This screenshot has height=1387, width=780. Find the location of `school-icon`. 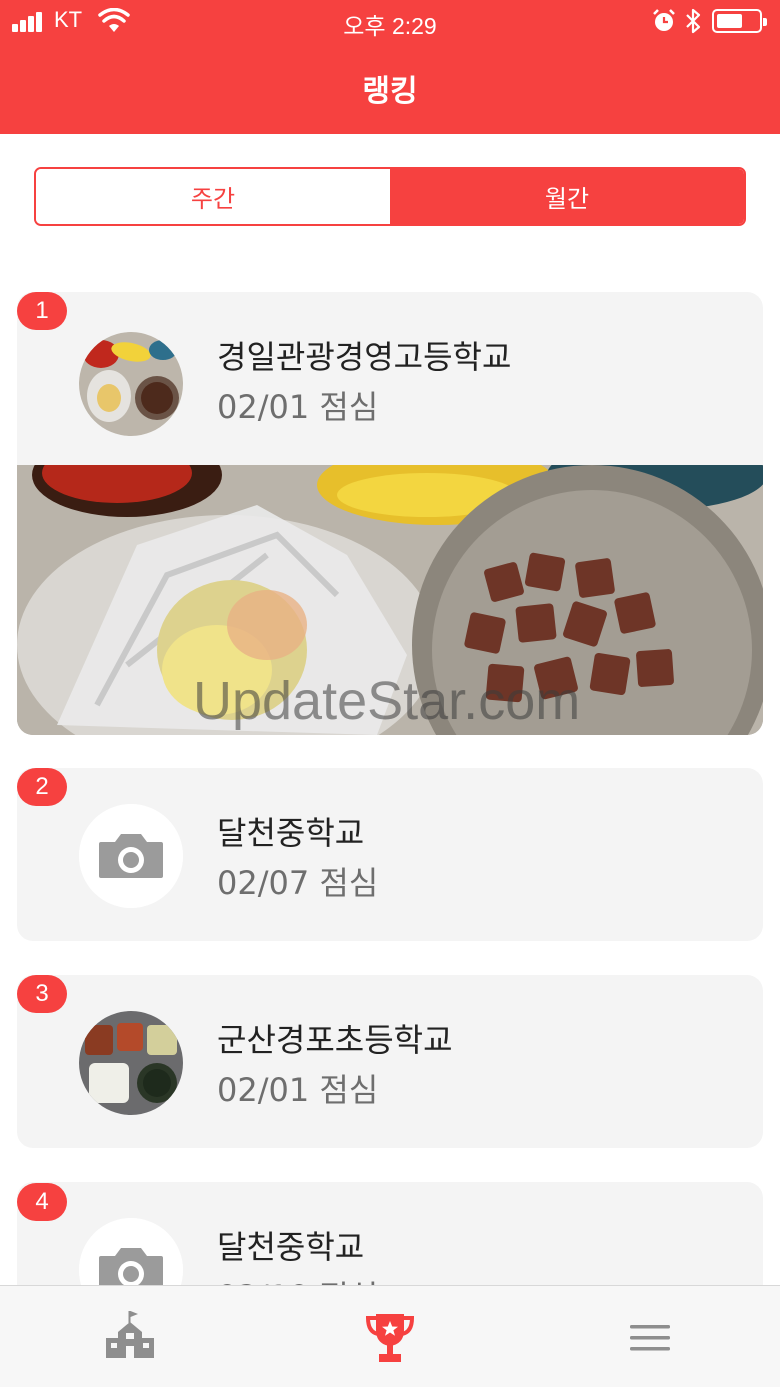

school-icon is located at coordinates (130, 1338).